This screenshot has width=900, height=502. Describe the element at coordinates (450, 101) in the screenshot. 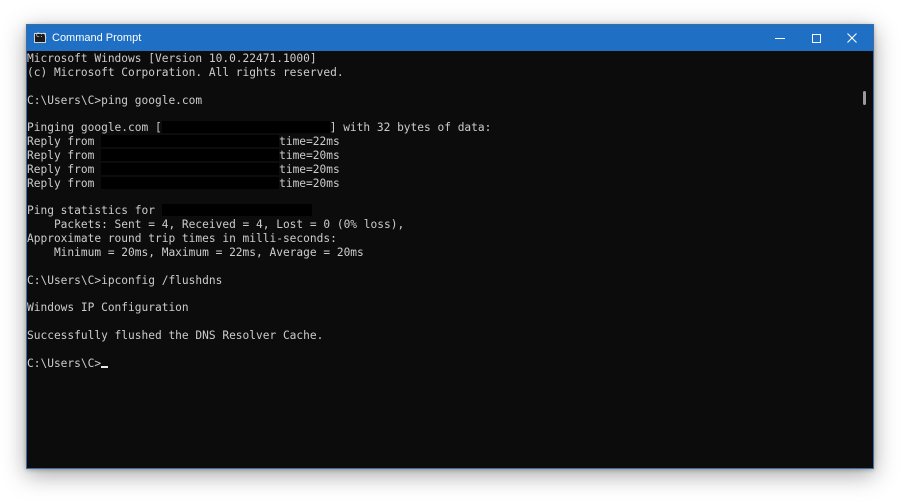

I see `console-line-command-ping: C:\Users\C>ping google.com` at that location.